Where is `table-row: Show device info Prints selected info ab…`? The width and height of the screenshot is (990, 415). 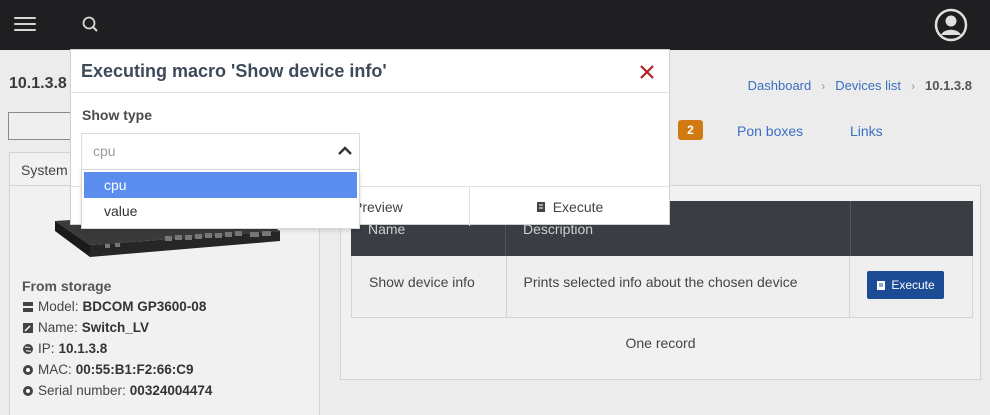
table-row: Show device info Prints selected info ab… is located at coordinates (662, 287).